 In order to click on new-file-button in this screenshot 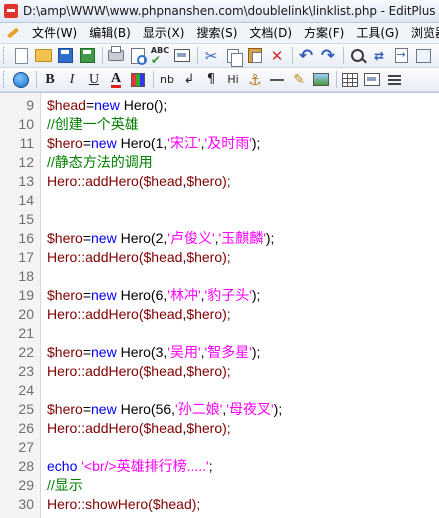, I will do `click(21, 56)`.